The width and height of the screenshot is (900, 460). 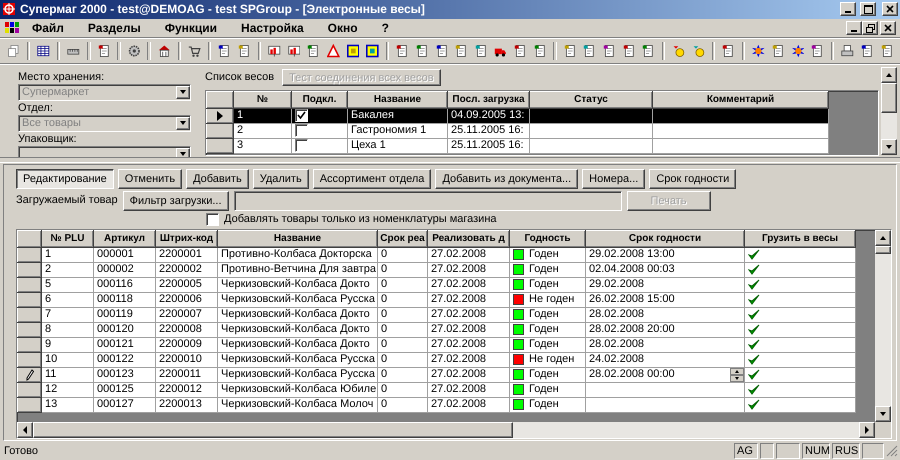 I want to click on status-indicator: NUM, so click(x=816, y=451).